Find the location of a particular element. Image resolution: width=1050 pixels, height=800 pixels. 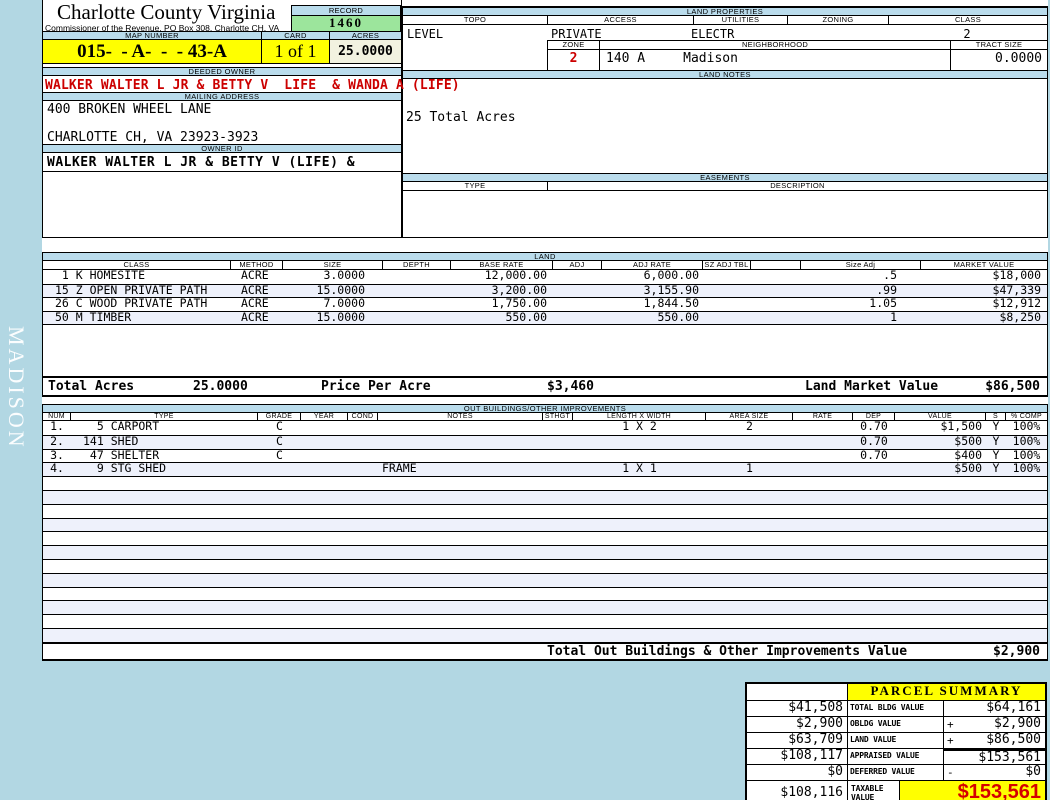

ob-year is located at coordinates (324, 456).